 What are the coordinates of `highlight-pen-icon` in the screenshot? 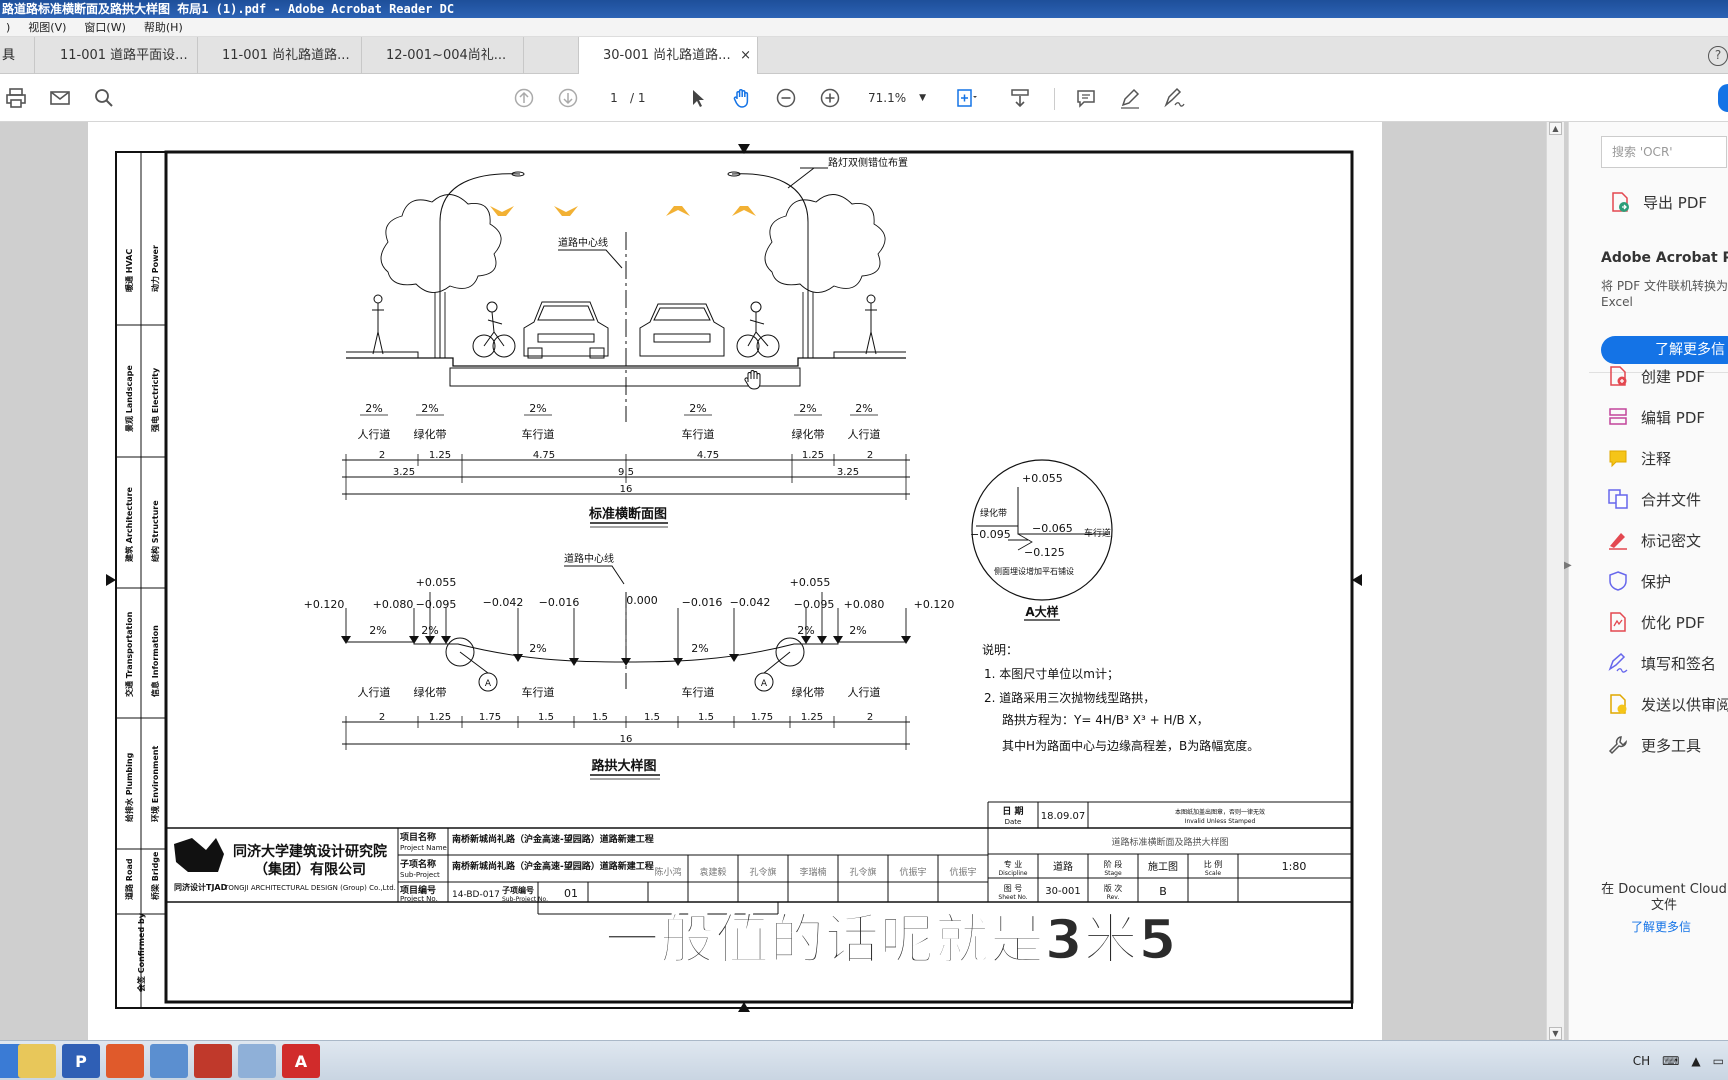 It's located at (1130, 98).